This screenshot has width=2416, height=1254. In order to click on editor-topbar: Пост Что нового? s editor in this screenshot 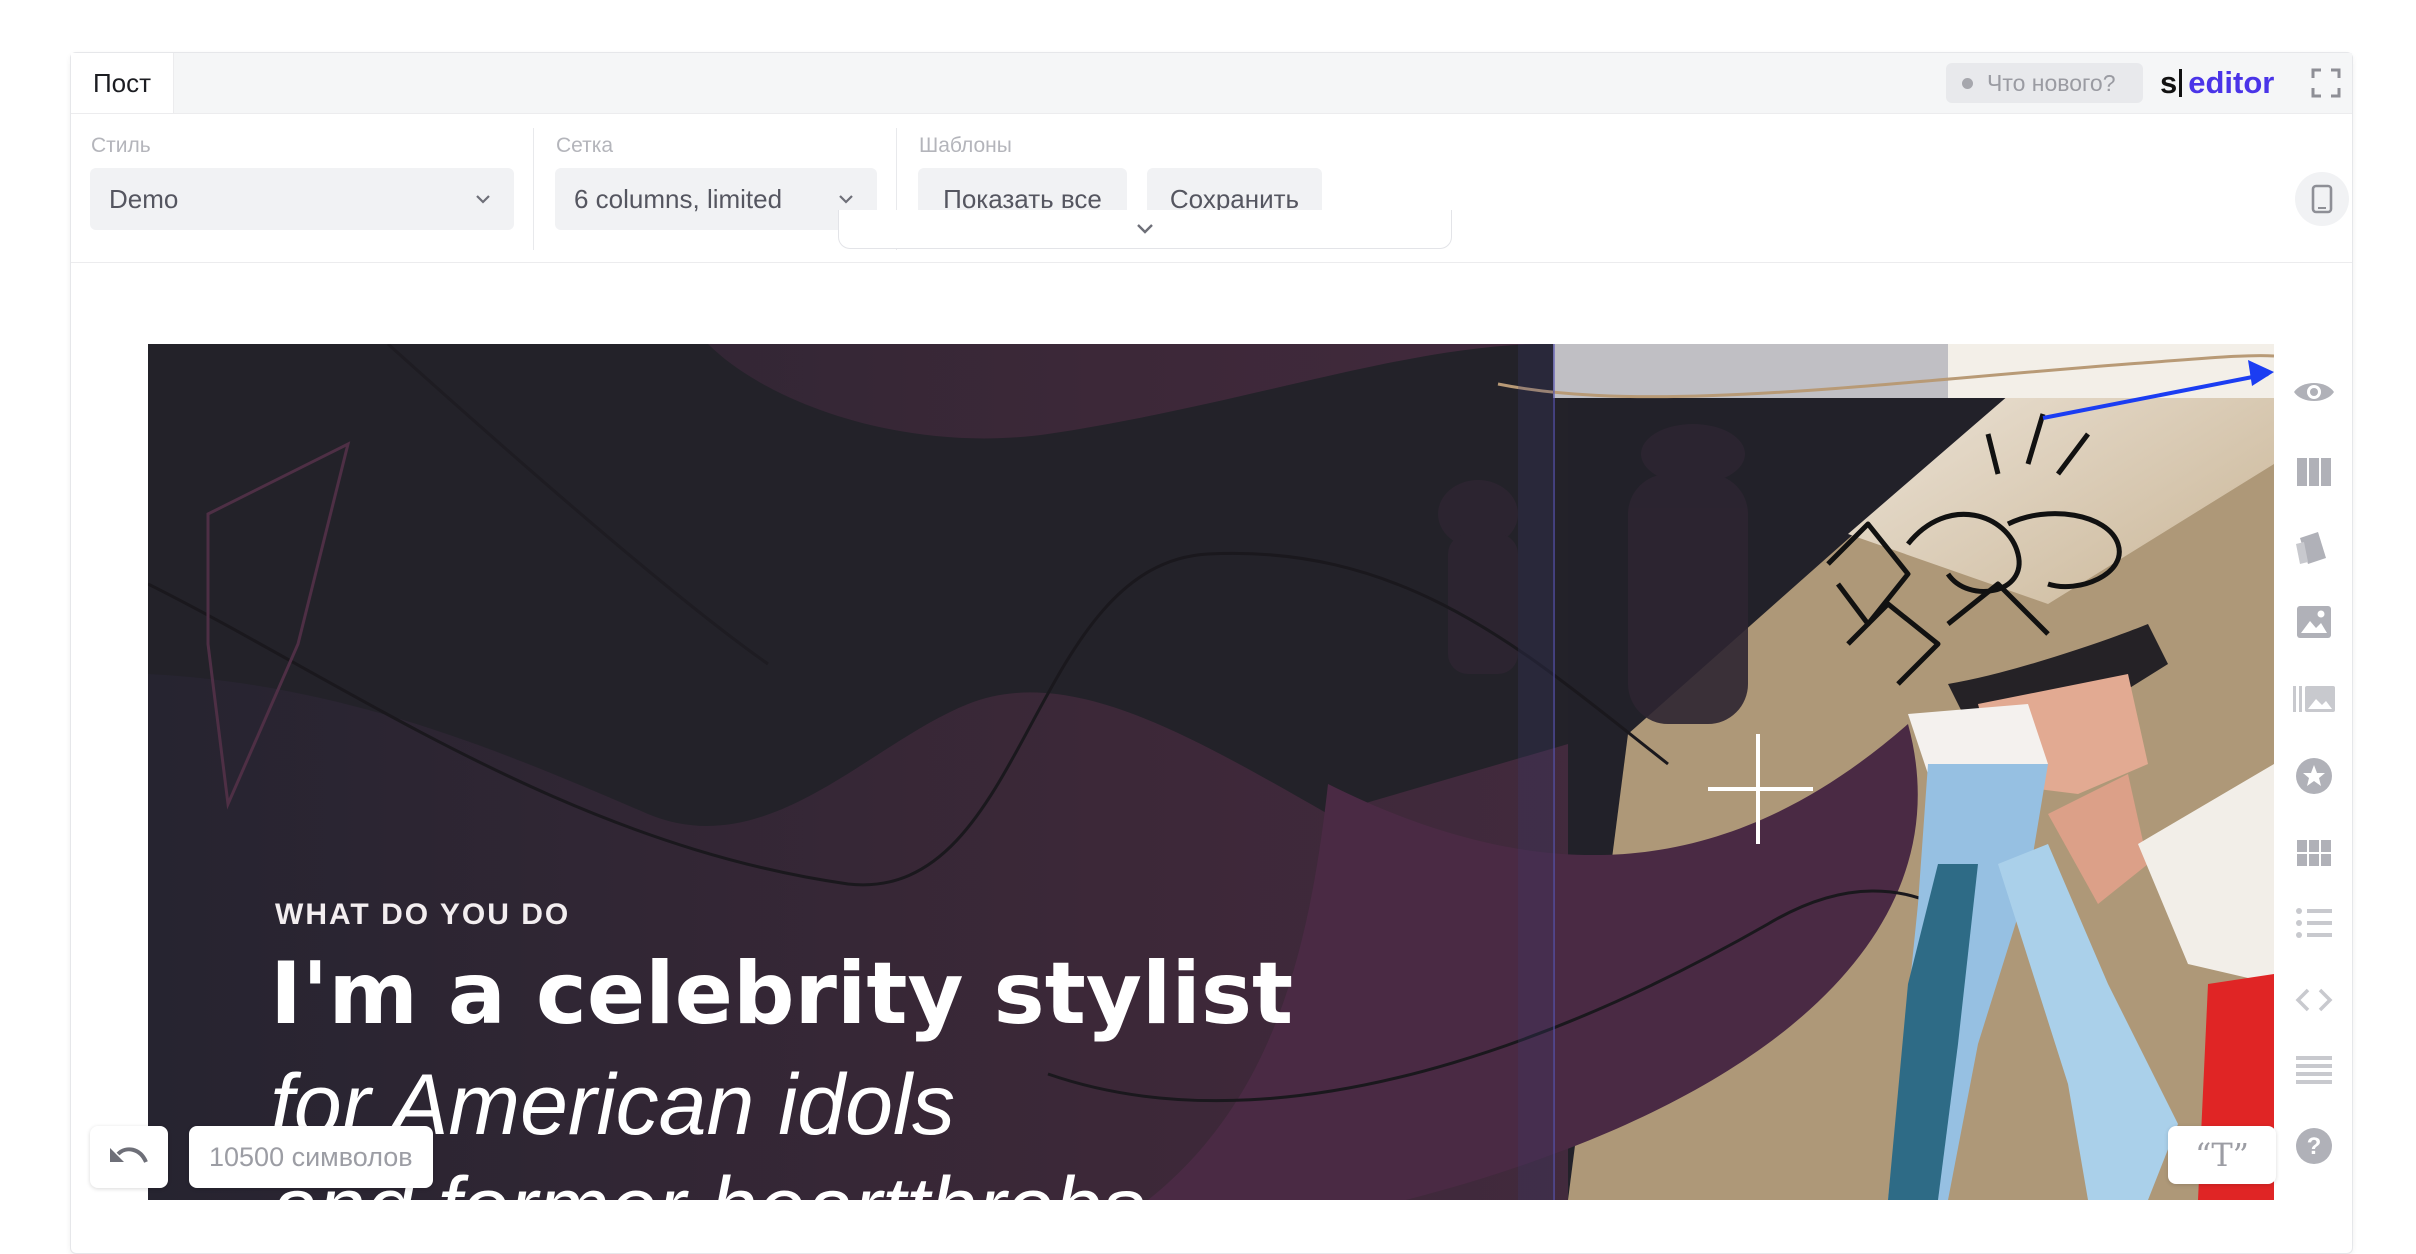, I will do `click(1211, 83)`.